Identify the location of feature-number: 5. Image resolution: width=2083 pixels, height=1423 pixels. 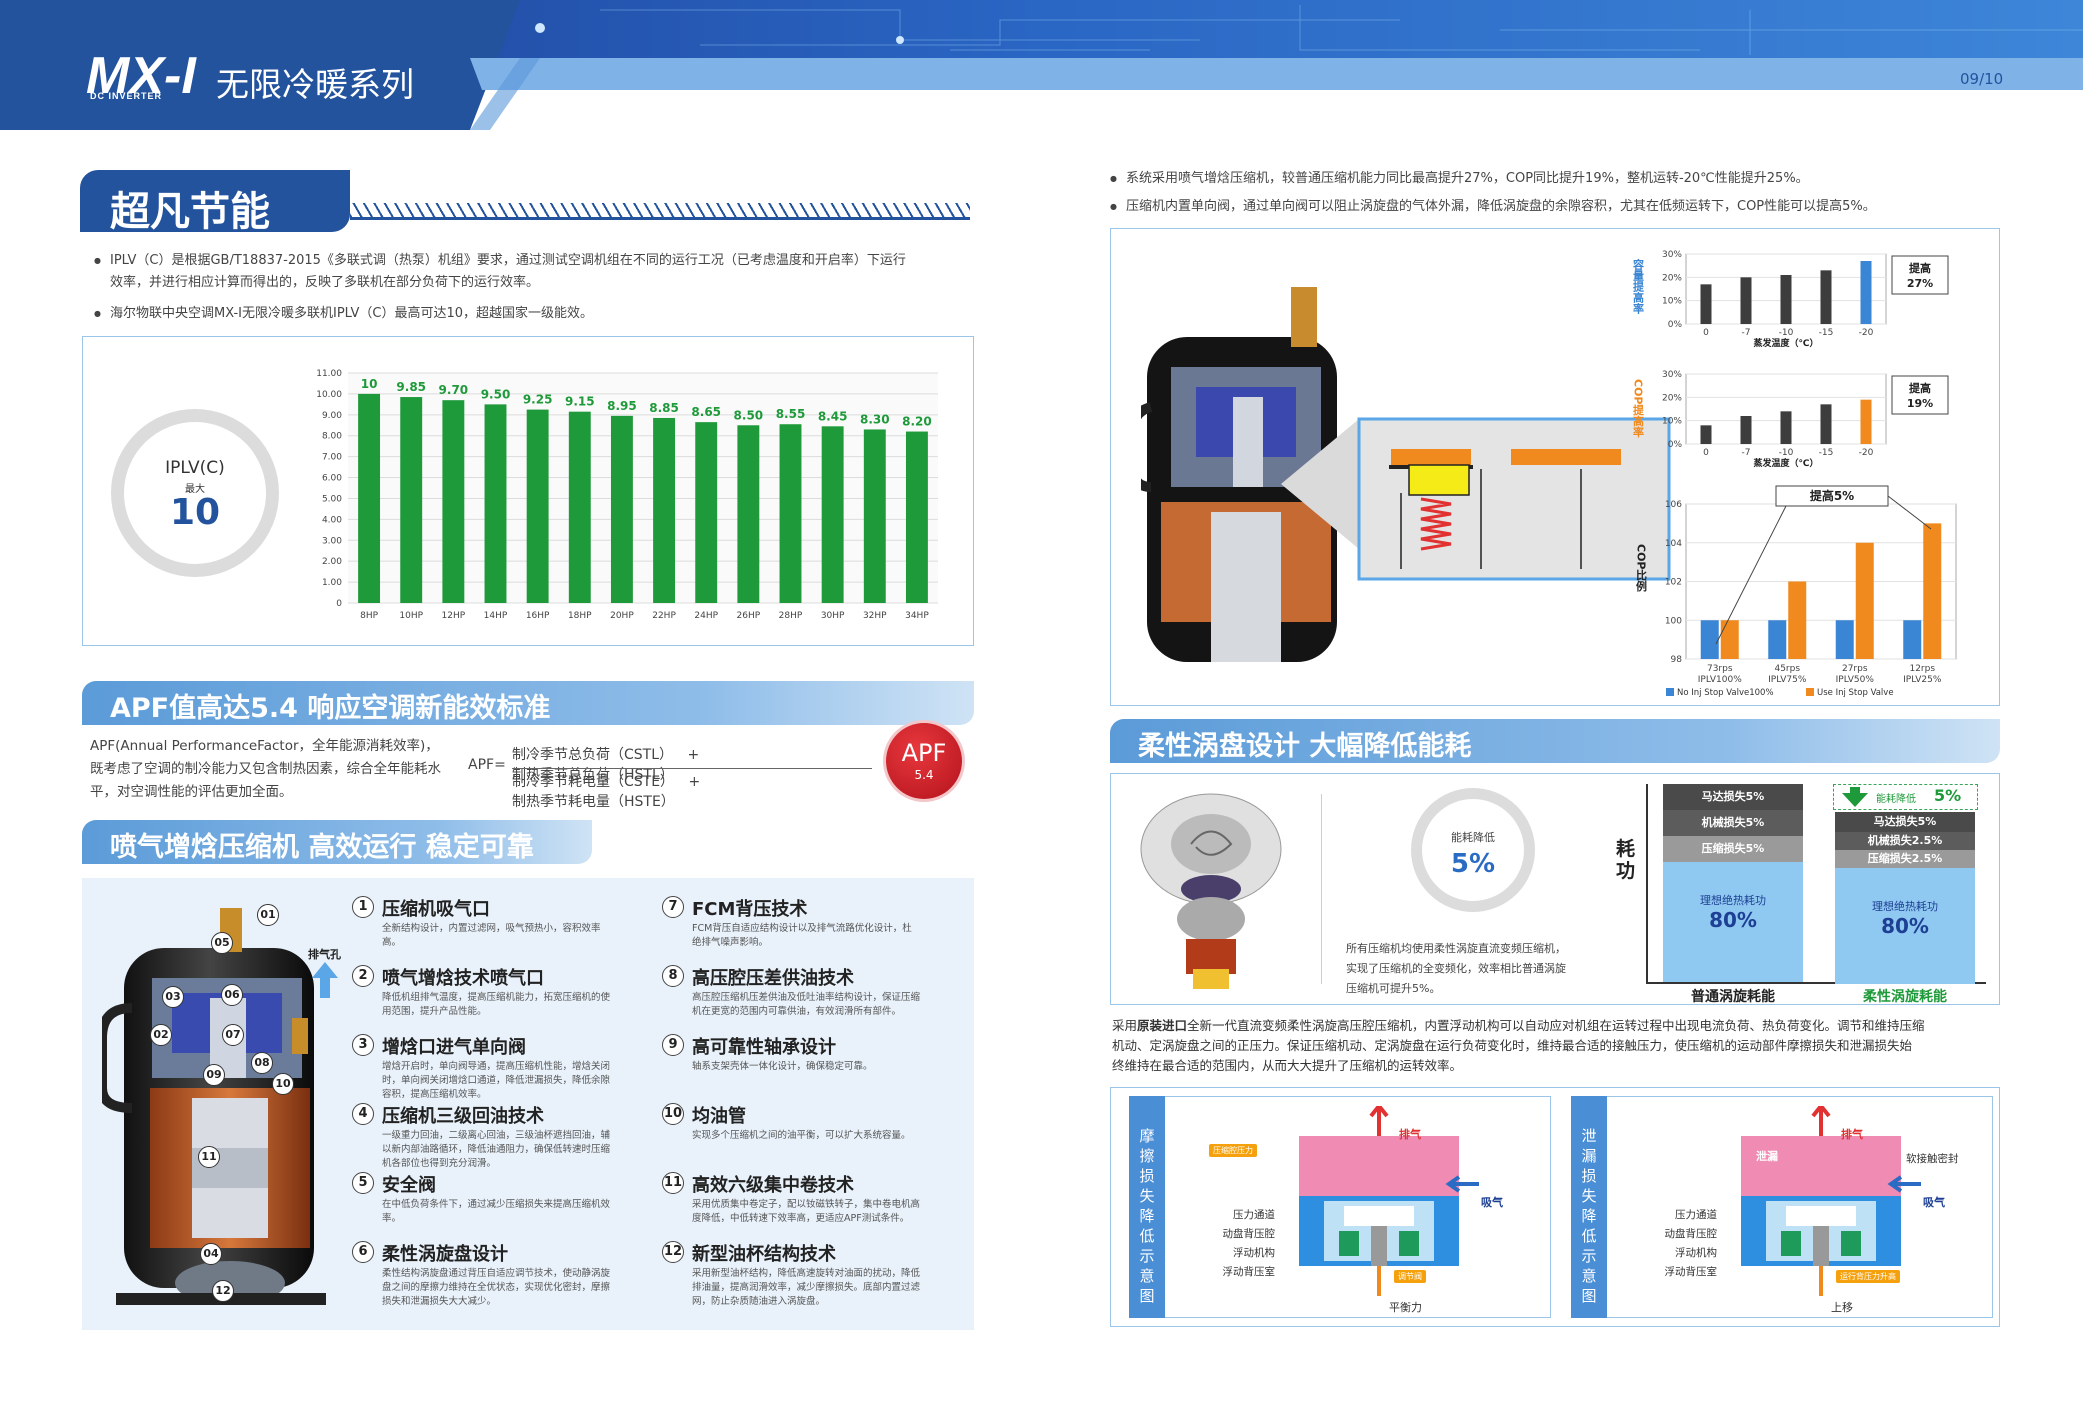
(363, 1183).